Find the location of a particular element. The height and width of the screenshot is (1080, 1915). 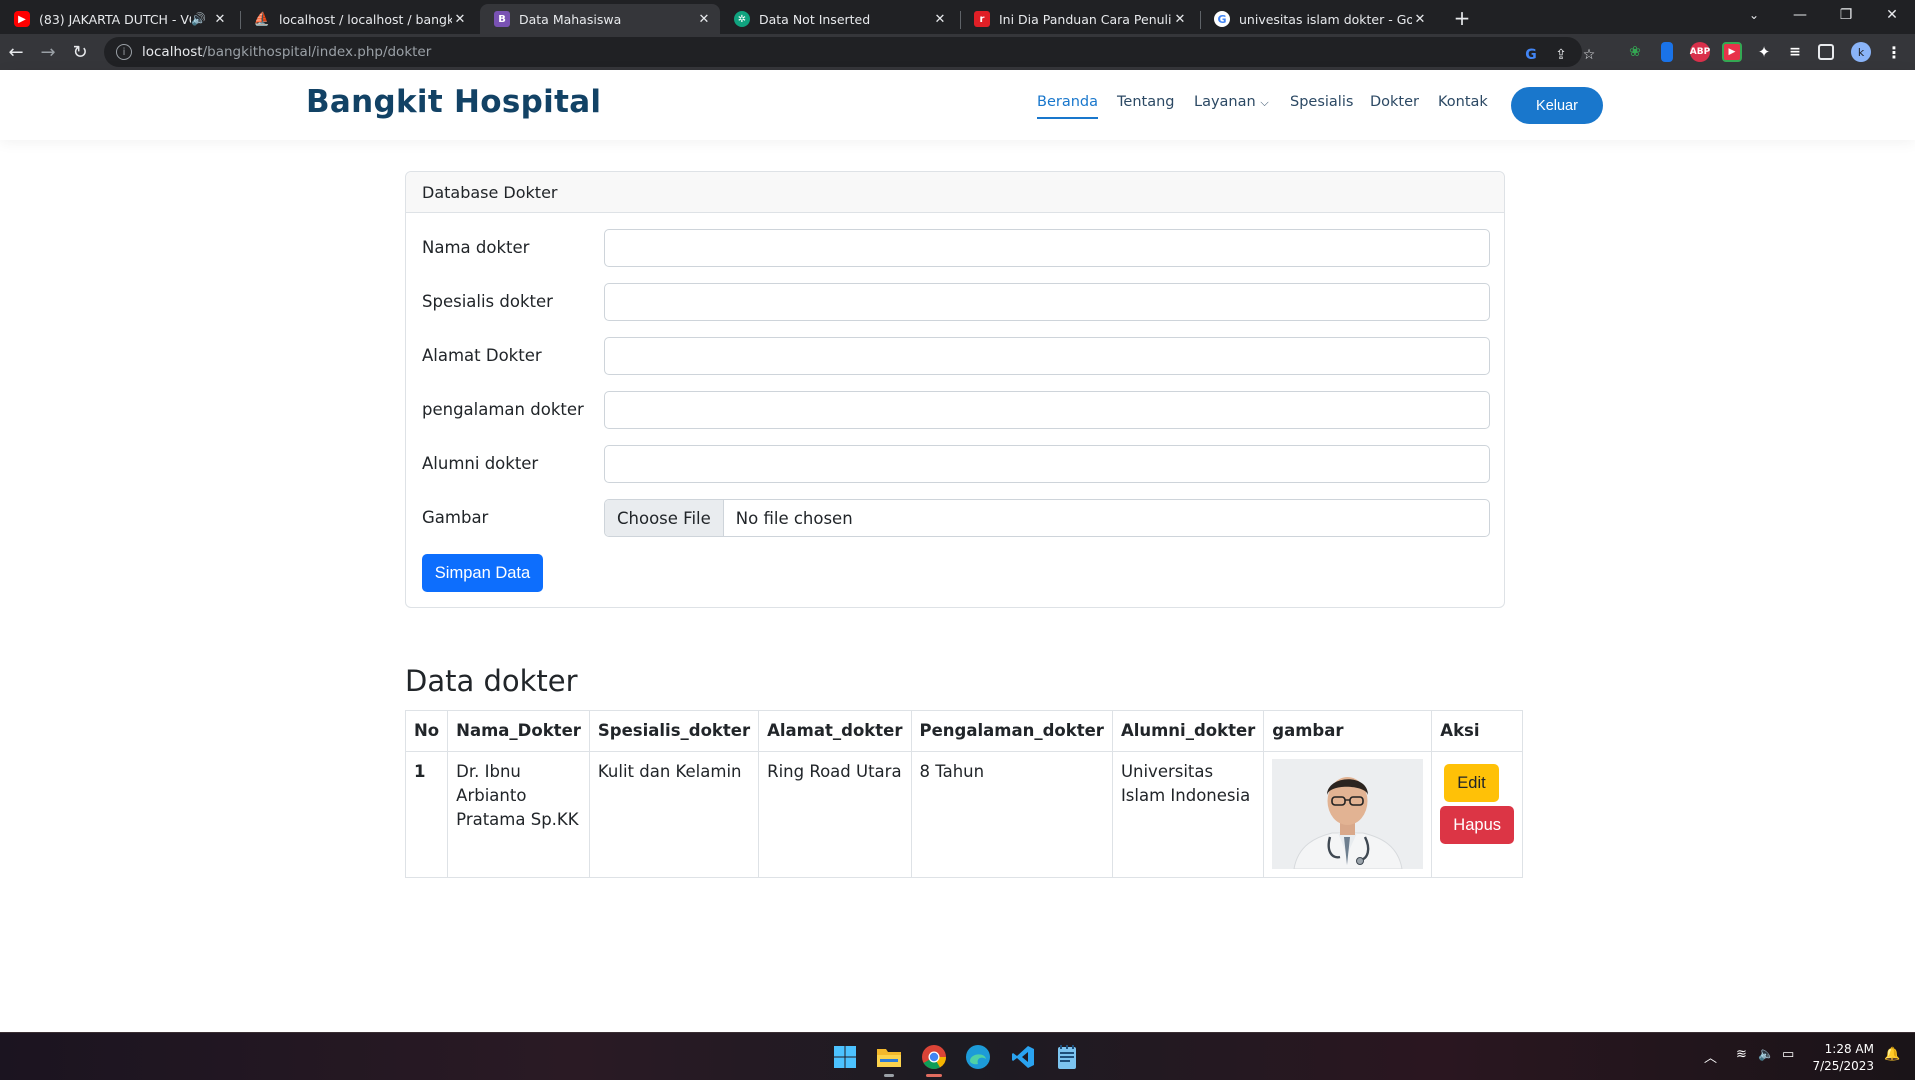

edit-button: Edit is located at coordinates (1471, 783).